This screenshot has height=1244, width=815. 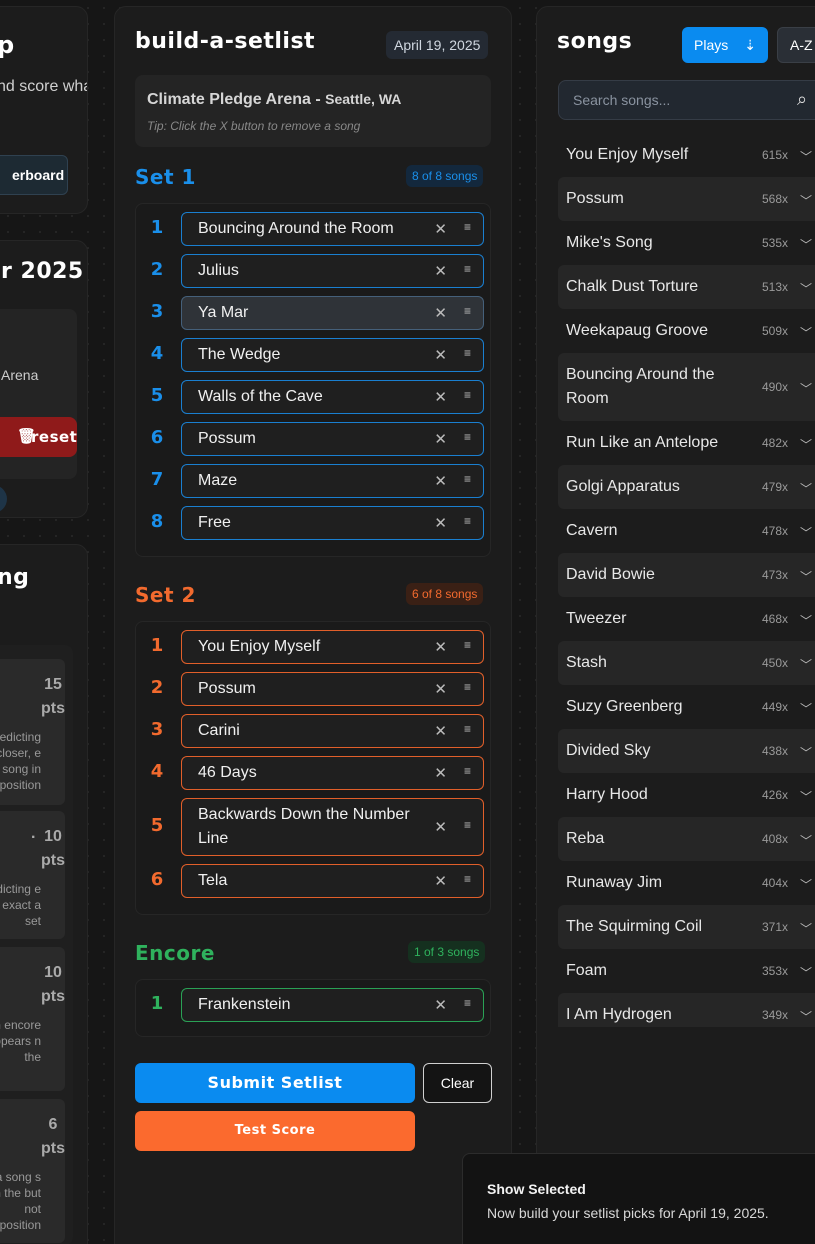 I want to click on set-song-slot: 46 Days ✕ ≡, so click(x=332, y=773).